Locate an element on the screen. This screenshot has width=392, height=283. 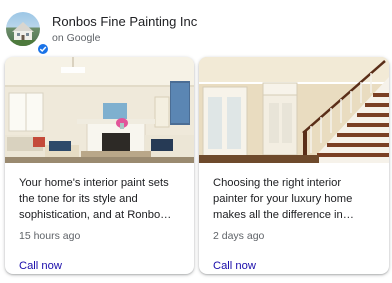
verified-badge-icon is located at coordinates (43, 49).